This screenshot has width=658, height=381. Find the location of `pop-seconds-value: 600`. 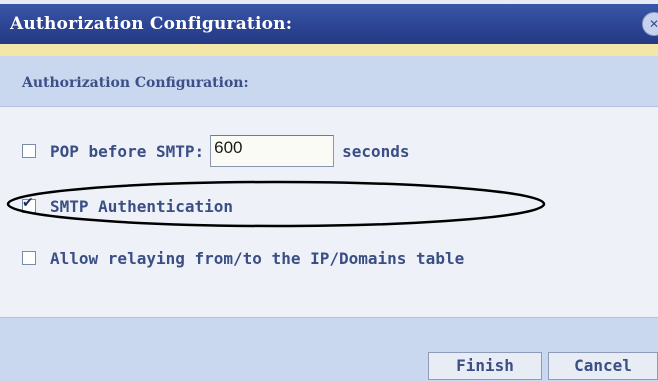

pop-seconds-value: 600 is located at coordinates (228, 147).